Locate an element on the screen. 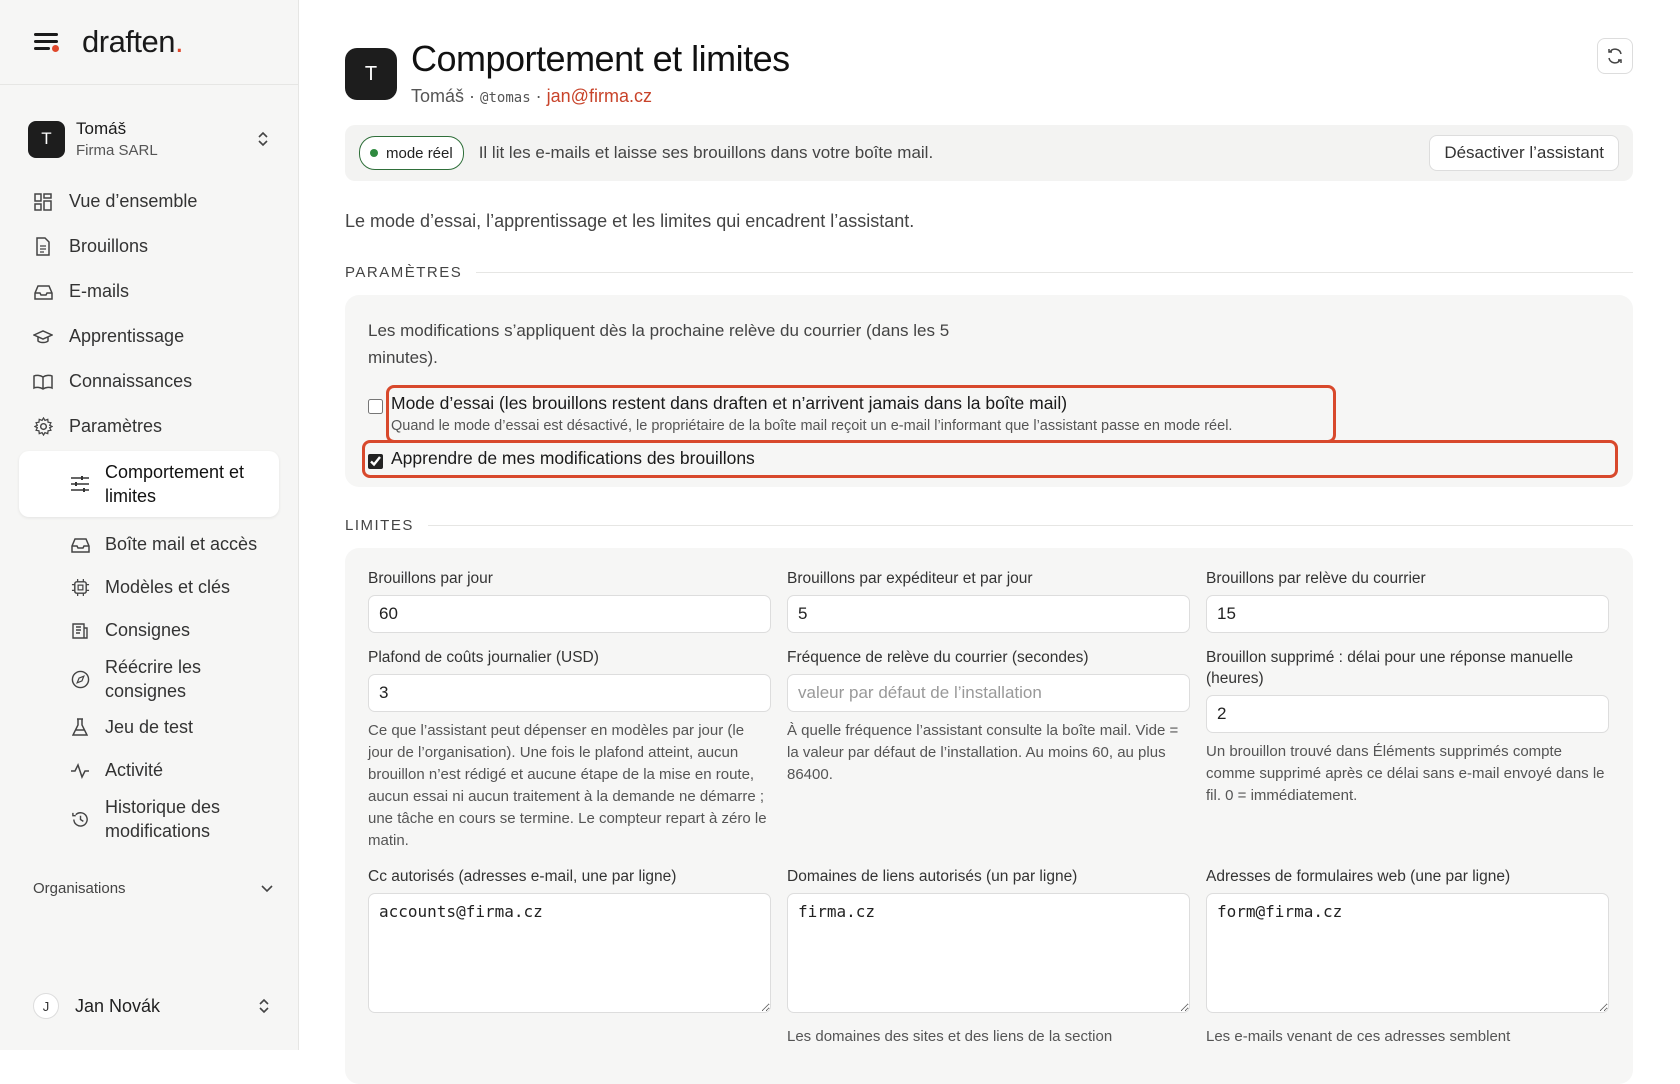  user-menu: J Jan Novák is located at coordinates (152, 1006).